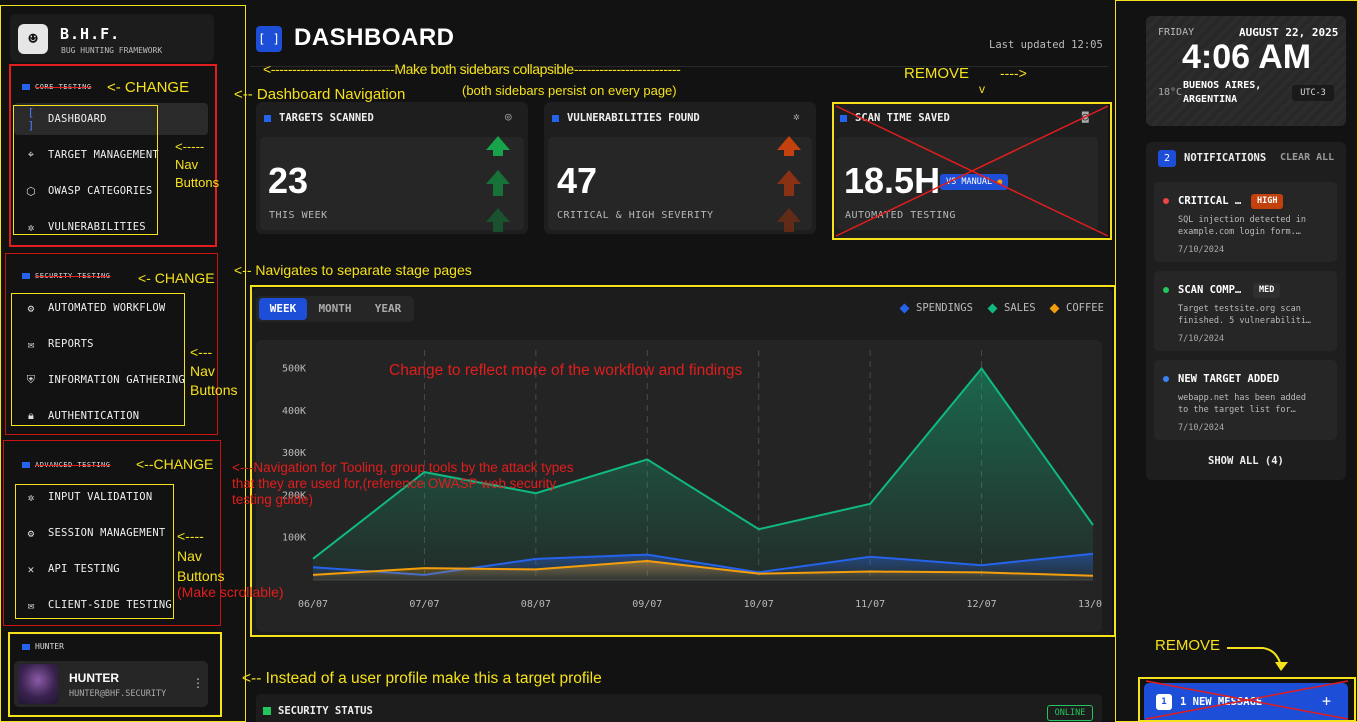 The width and height of the screenshot is (1358, 722). What do you see at coordinates (374, 37) in the screenshot?
I see `page-title: DASHBOARD` at bounding box center [374, 37].